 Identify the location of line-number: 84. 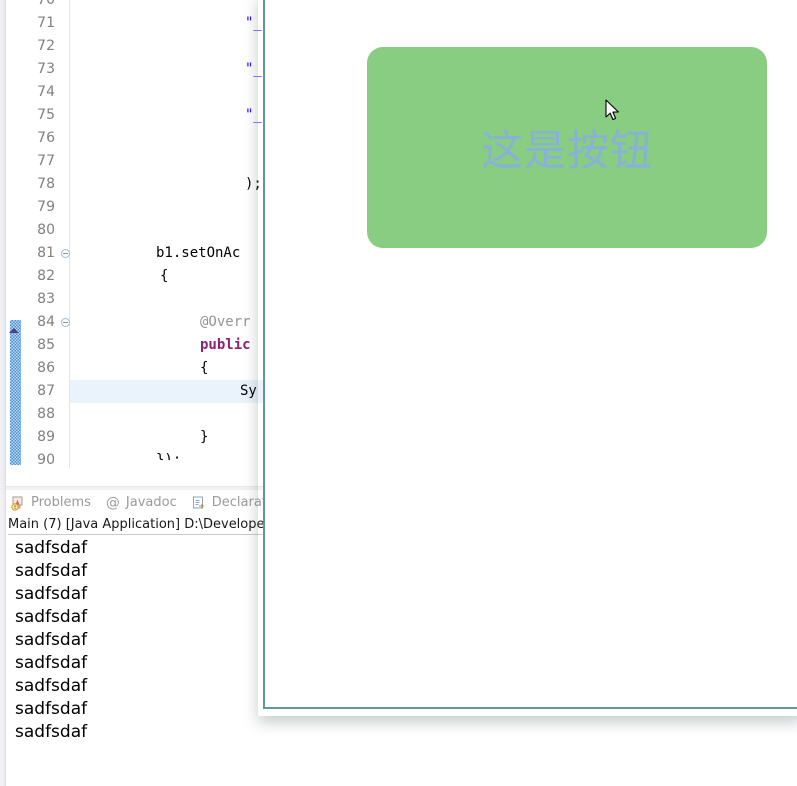
(46, 322).